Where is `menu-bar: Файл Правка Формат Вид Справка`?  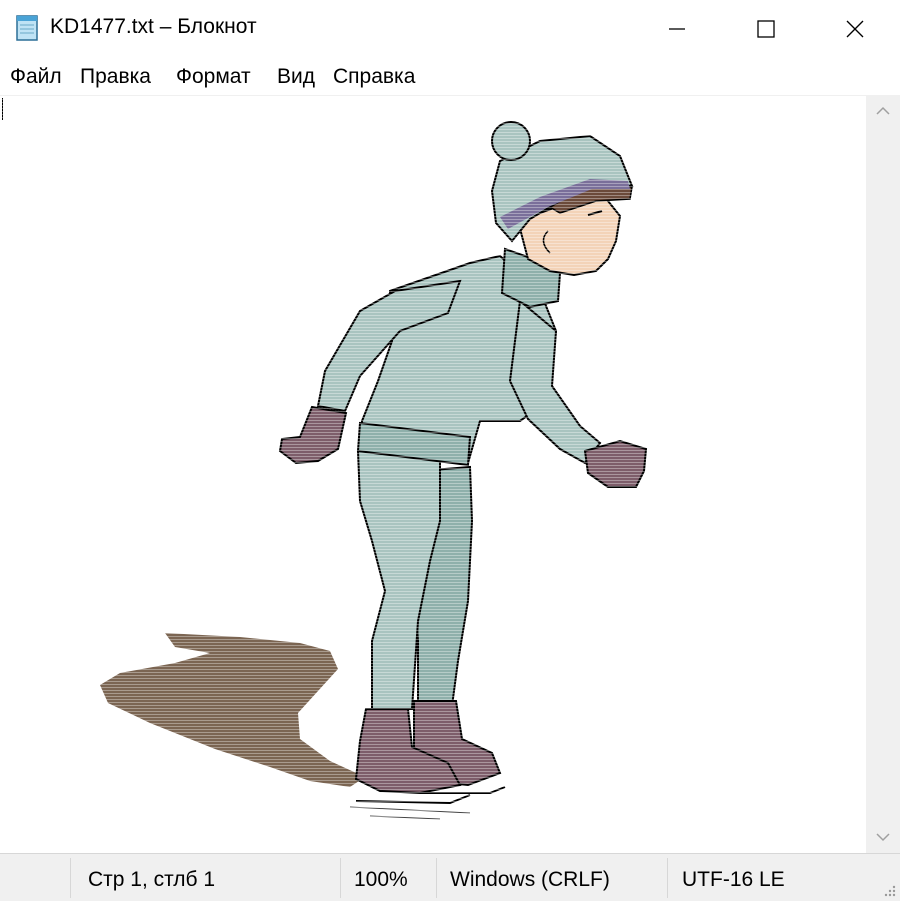
menu-bar: Файл Правка Формат Вид Справка is located at coordinates (450, 77).